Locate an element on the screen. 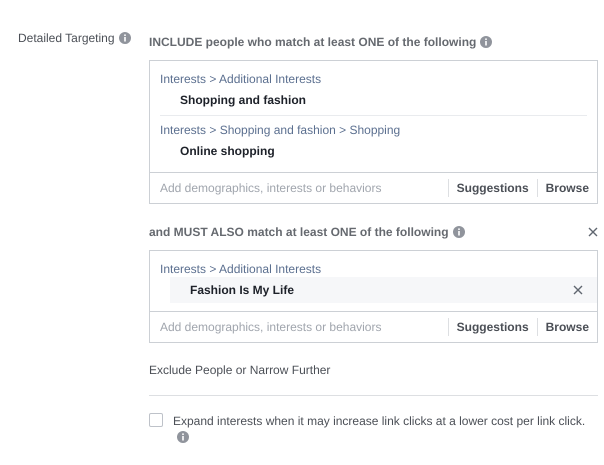 This screenshot has height=465, width=604. targeting-item: Shopping and fashion is located at coordinates (373, 100).